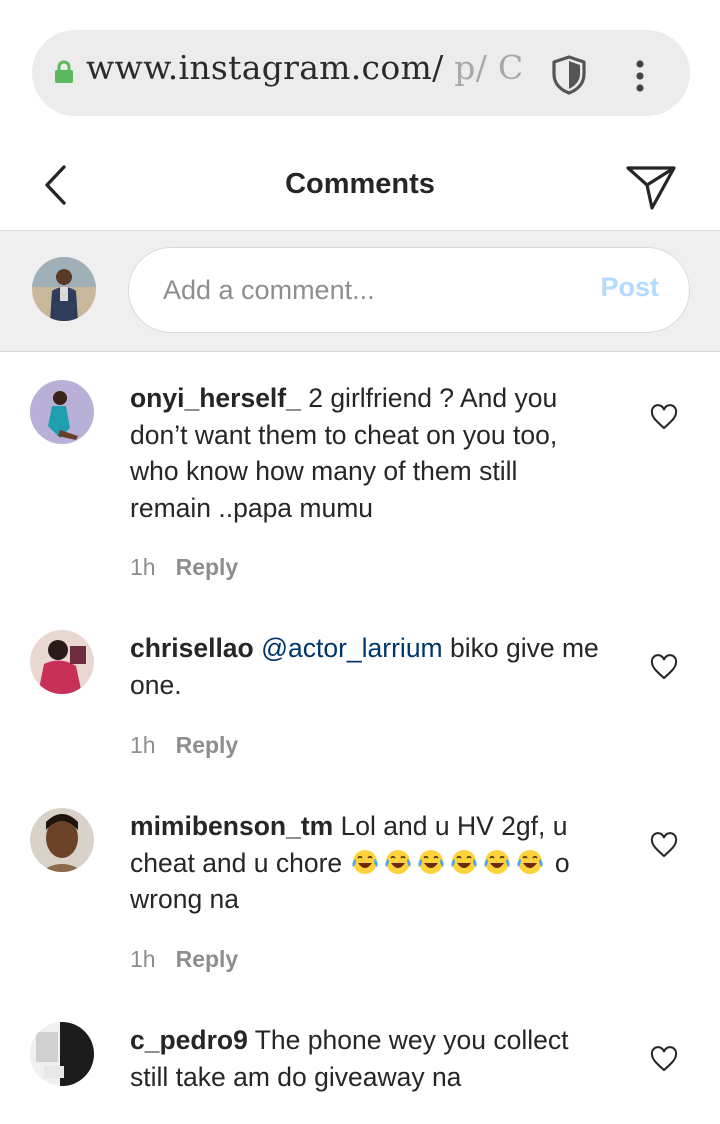 This screenshot has height=1124, width=720. What do you see at coordinates (569, 75) in the screenshot?
I see `shield-icon` at bounding box center [569, 75].